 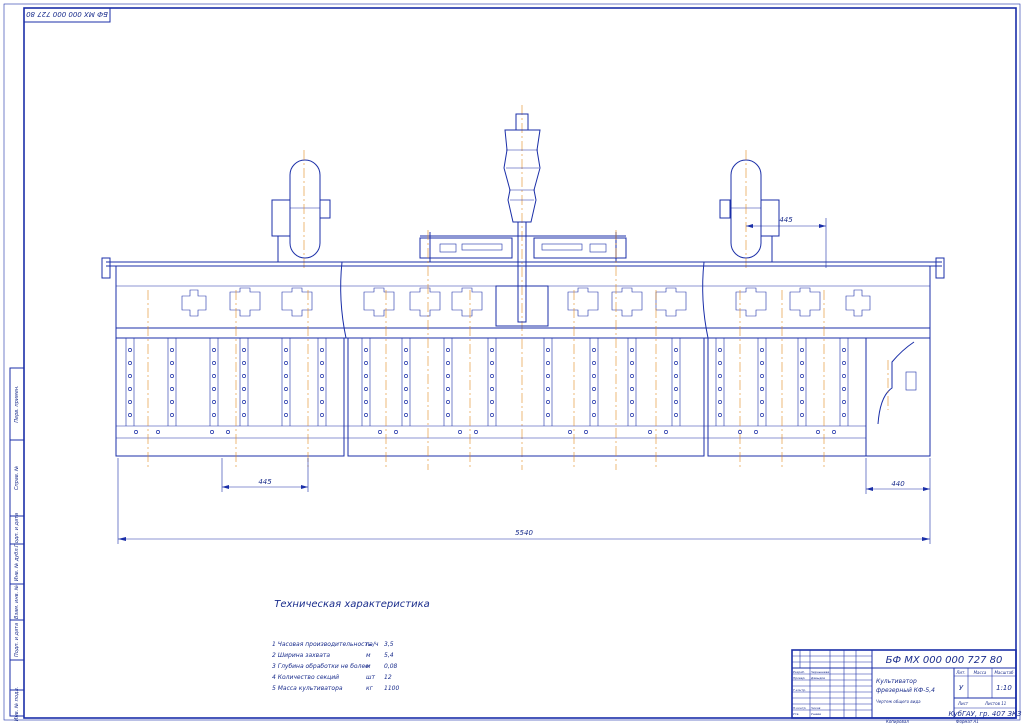 I want to click on svg-text: Культиватор, so click(x=896, y=681).